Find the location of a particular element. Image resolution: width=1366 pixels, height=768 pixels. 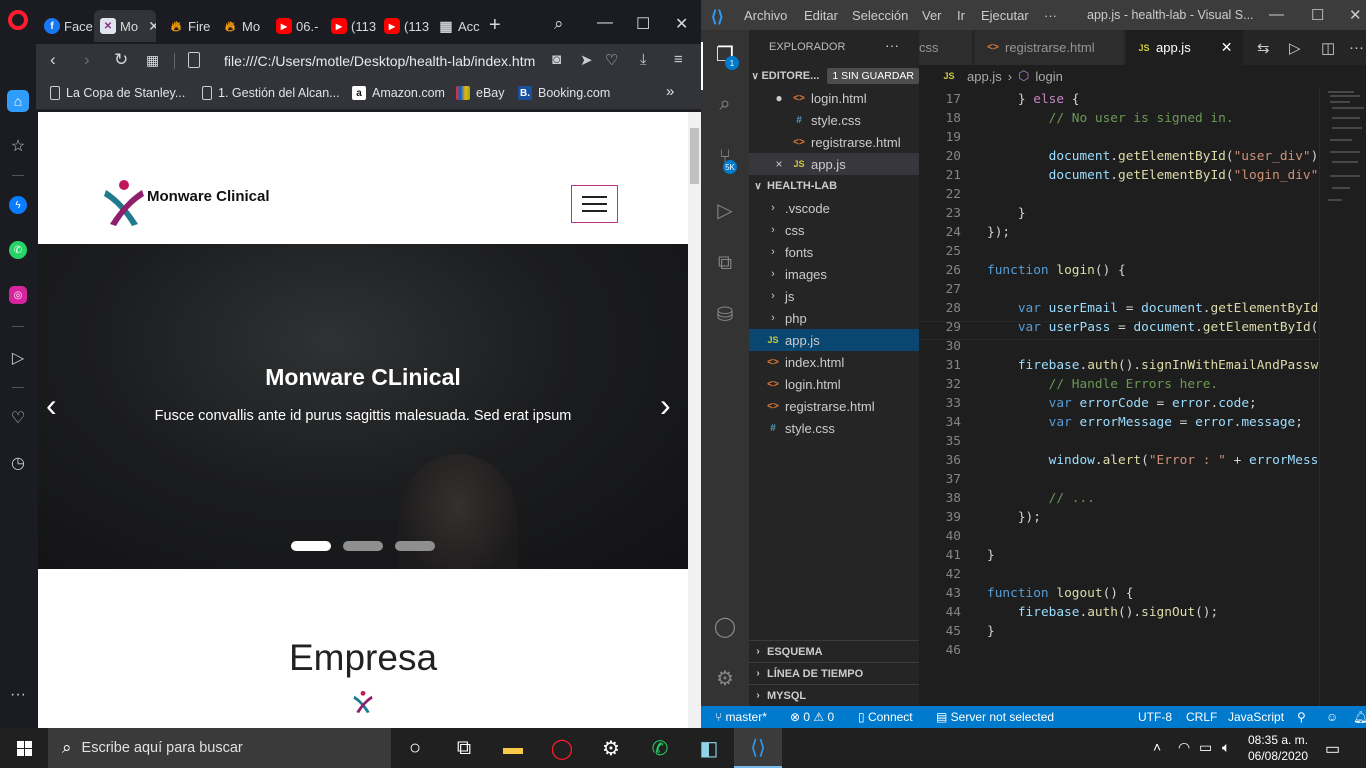

snapshot-camera-icon: ◙ is located at coordinates (556, 59).